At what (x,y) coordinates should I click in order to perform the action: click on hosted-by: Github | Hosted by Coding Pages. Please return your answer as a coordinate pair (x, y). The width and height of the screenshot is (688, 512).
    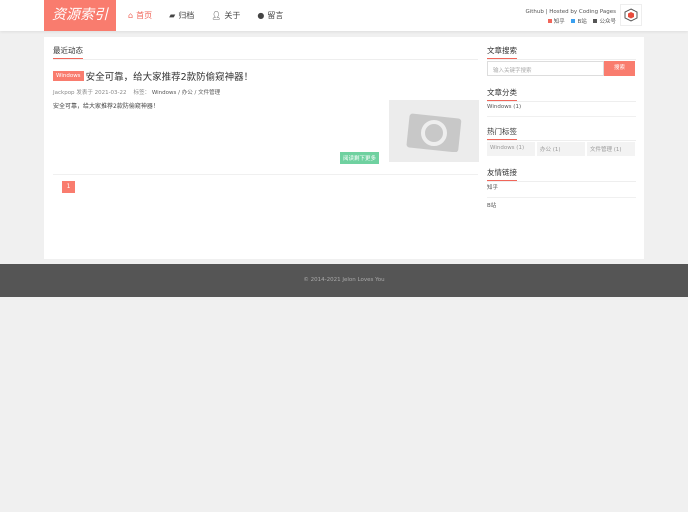
    Looking at the image, I should click on (570, 12).